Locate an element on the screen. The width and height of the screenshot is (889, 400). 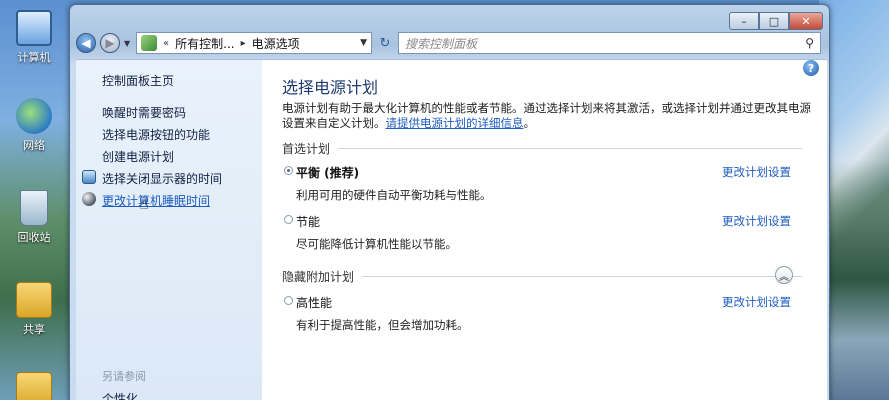
address-bar: « 所有控制... ▸ 电源选项 ▼ is located at coordinates (254, 43).